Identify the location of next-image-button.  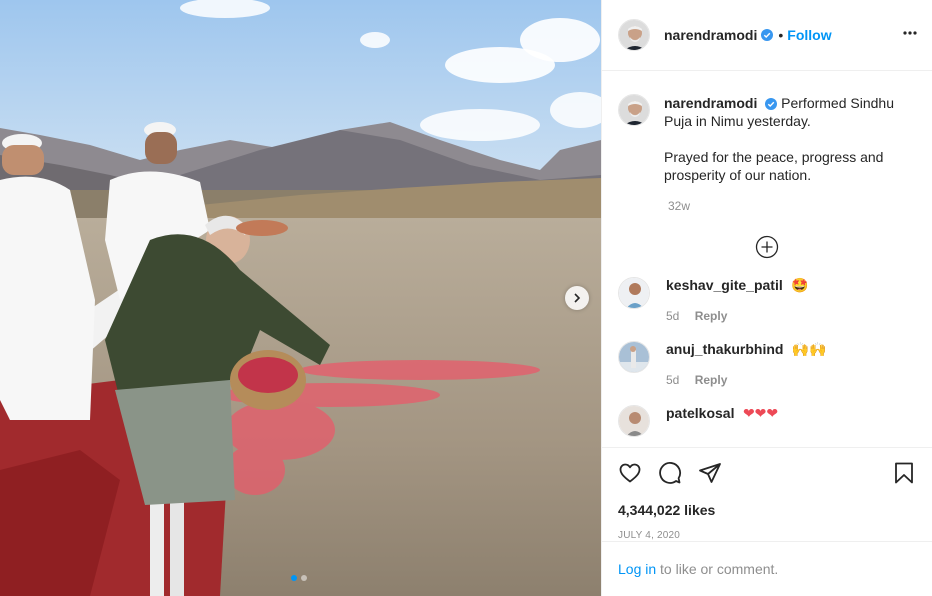
(577, 298).